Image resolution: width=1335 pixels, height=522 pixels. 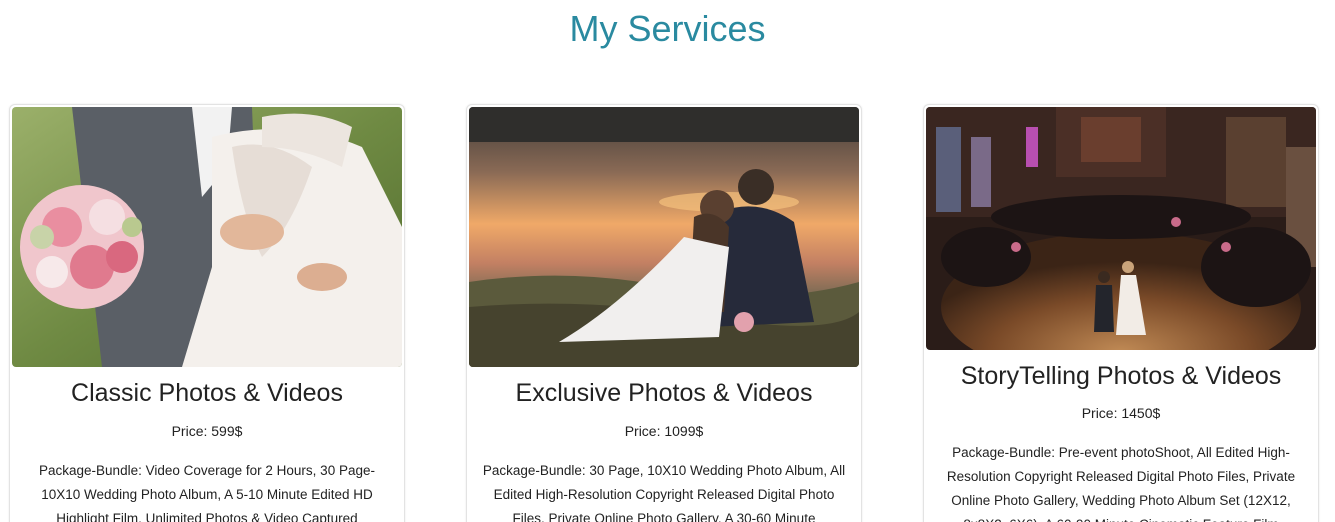 What do you see at coordinates (664, 237) in the screenshot?
I see `service-image-exclusive` at bounding box center [664, 237].